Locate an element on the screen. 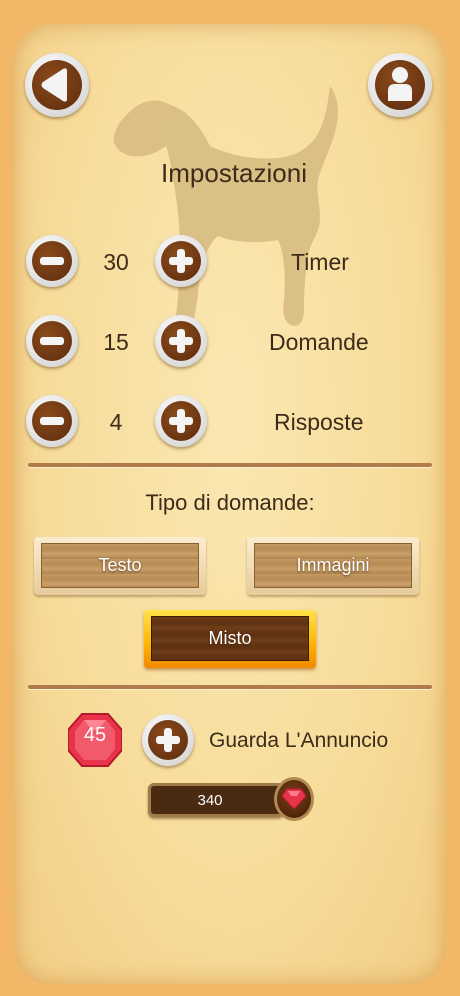  profile-icon is located at coordinates (400, 84).